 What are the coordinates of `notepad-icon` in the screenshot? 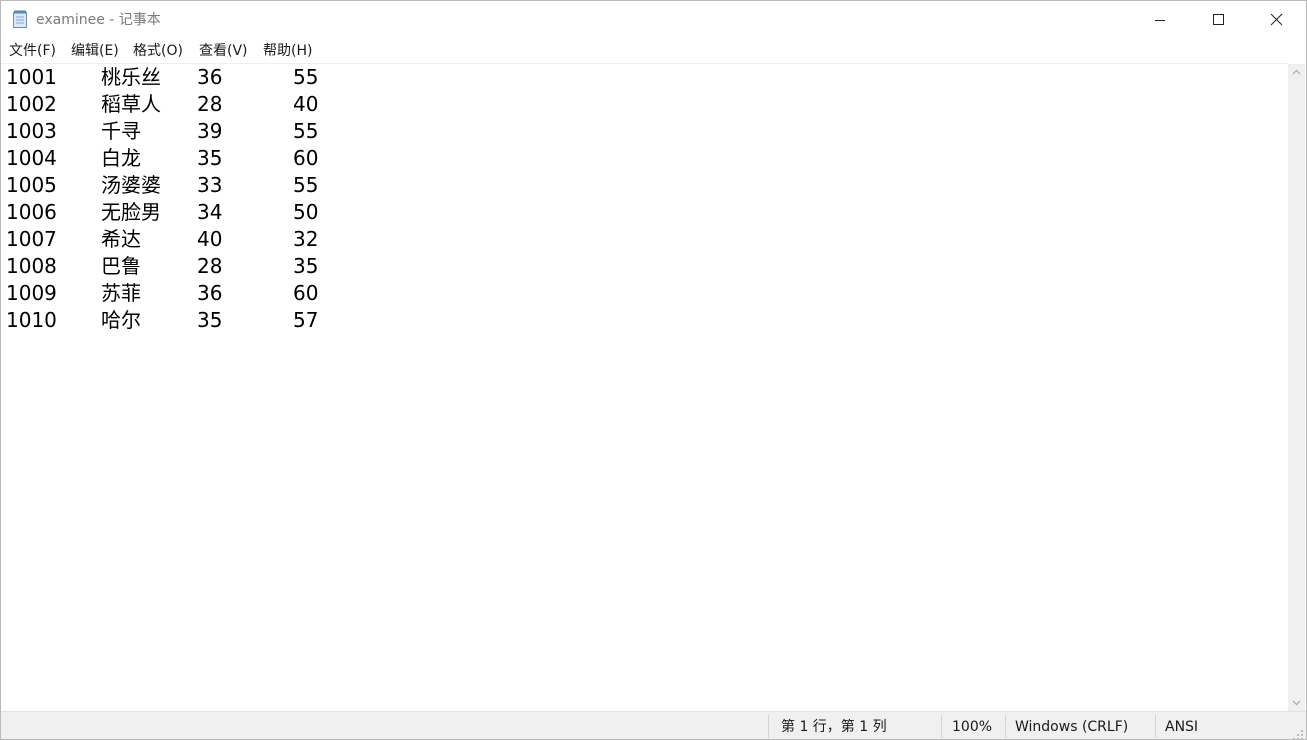 It's located at (20, 19).